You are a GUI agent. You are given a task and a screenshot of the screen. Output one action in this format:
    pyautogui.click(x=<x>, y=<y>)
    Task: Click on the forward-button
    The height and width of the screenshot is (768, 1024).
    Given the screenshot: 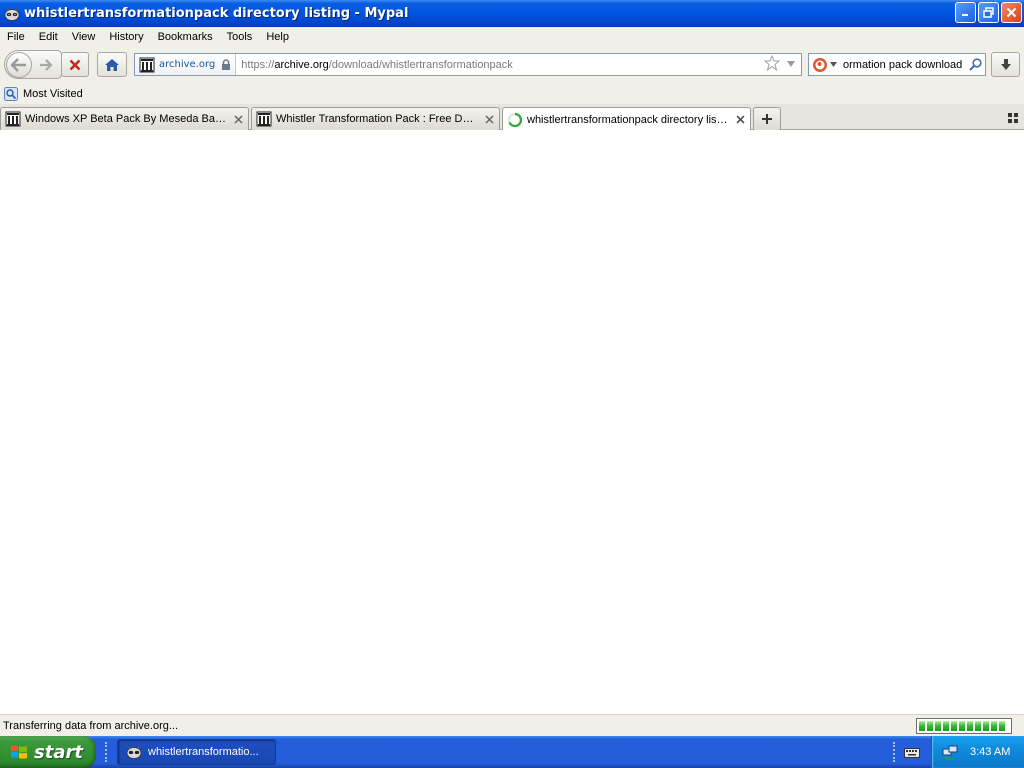 What is the action you would take?
    pyautogui.click(x=46, y=65)
    